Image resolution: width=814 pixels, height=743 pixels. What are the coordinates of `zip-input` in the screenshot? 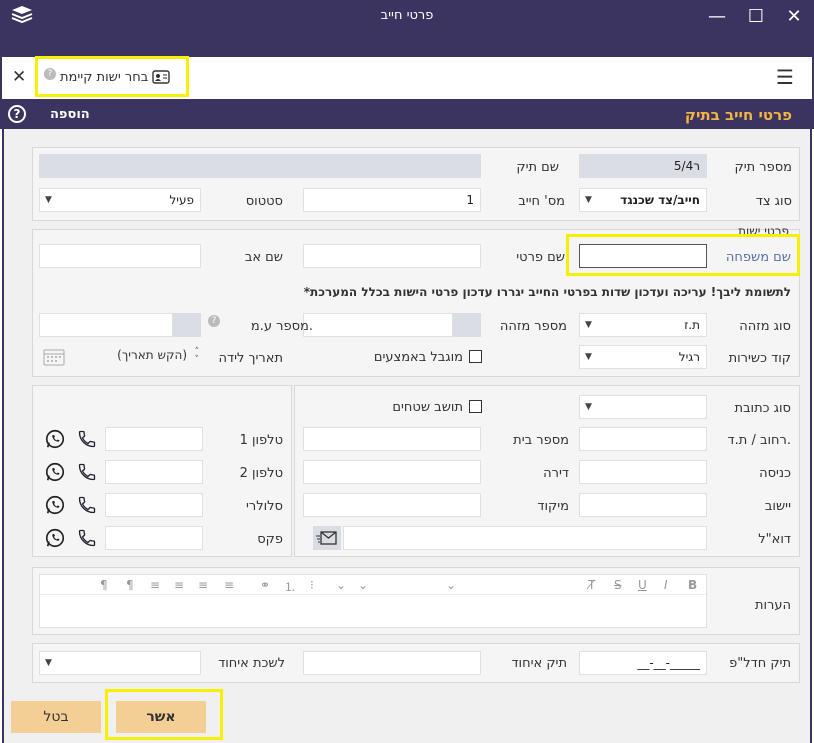 It's located at (392, 505).